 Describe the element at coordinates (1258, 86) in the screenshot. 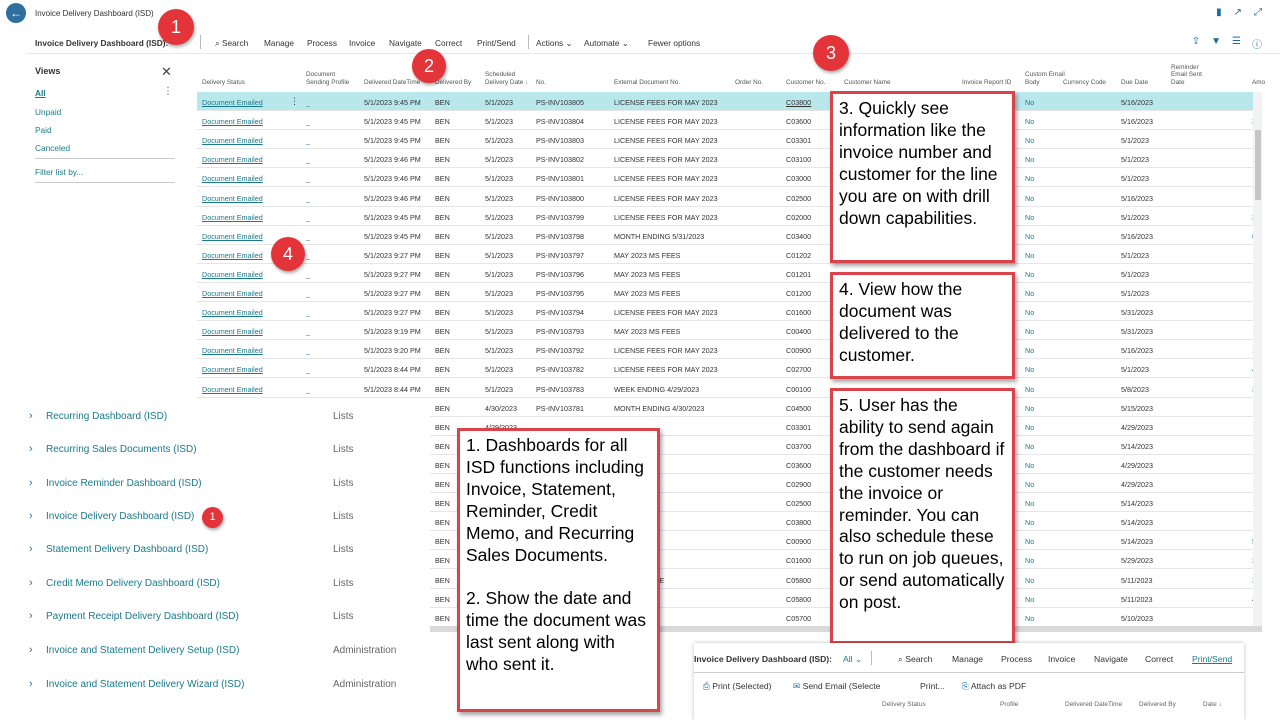

I see `column-header: Amo` at that location.